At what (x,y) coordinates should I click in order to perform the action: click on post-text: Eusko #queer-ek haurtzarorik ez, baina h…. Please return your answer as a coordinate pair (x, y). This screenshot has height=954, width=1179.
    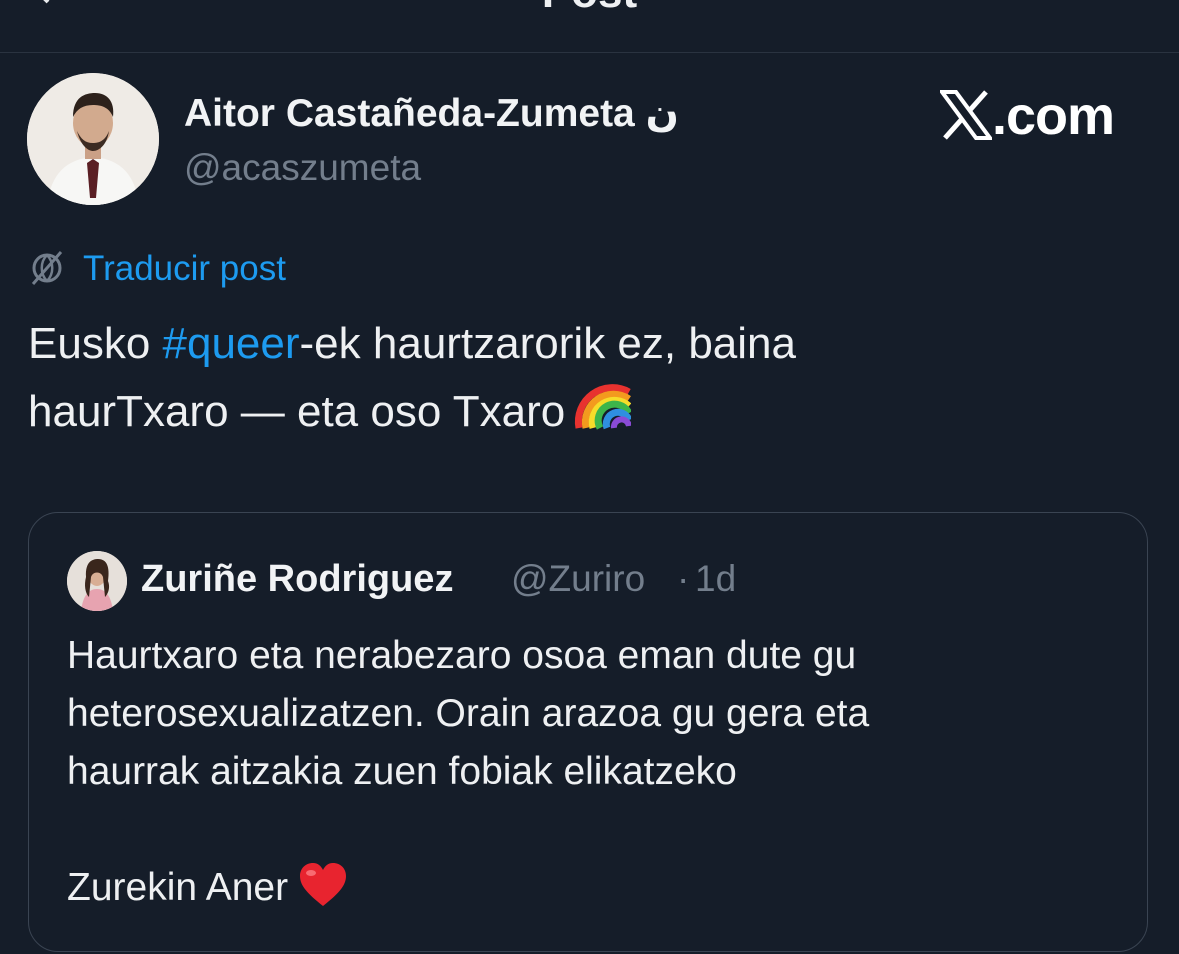
    Looking at the image, I should click on (588, 380).